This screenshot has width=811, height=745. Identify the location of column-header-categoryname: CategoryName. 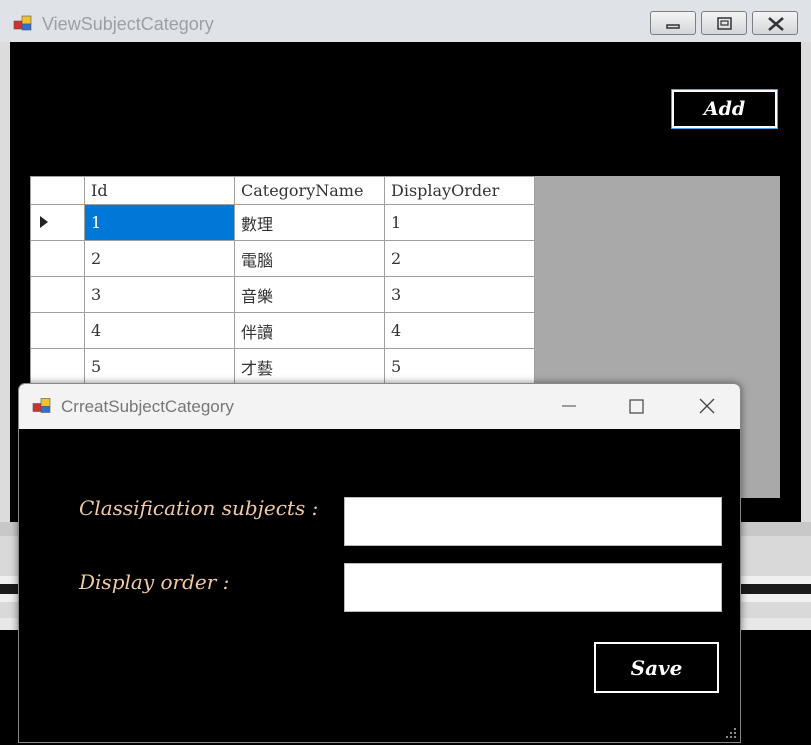
(309, 190).